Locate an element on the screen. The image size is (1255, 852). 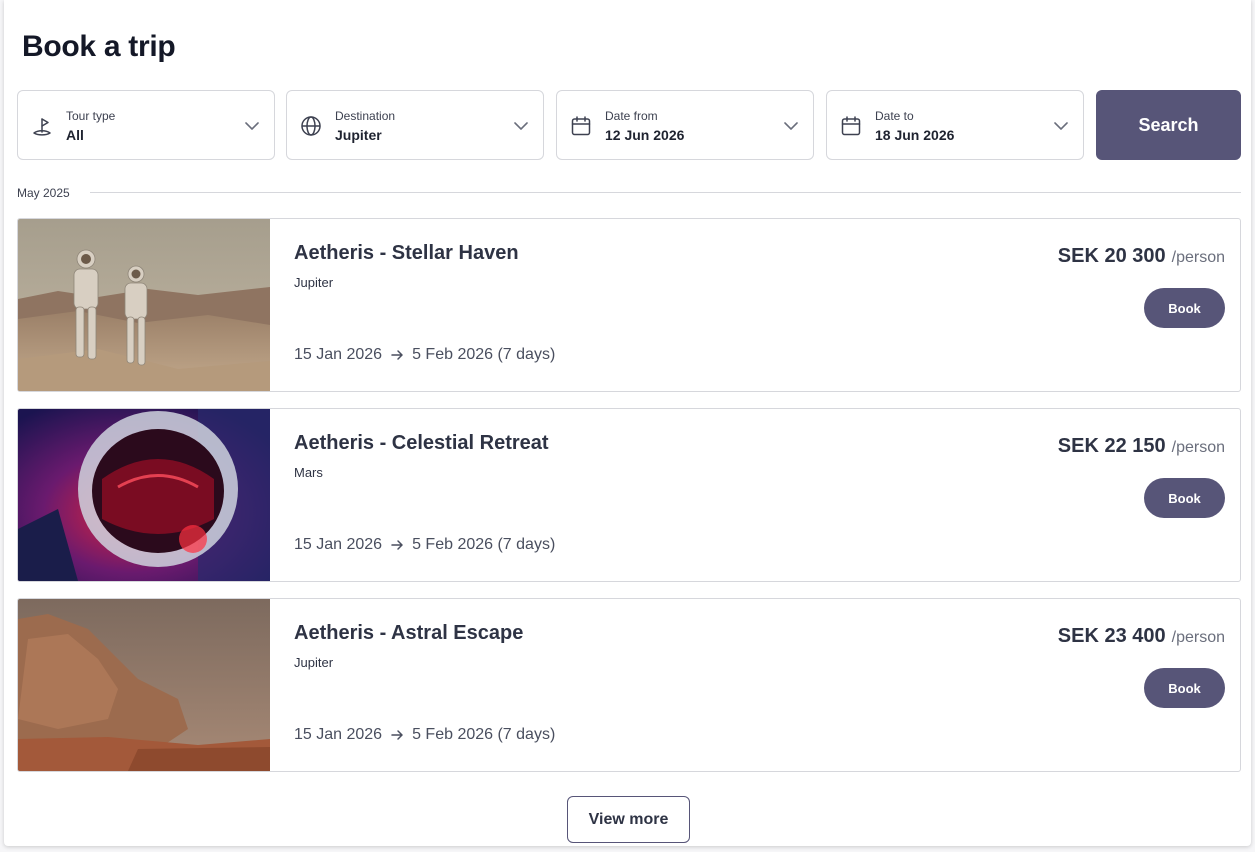
date-to-label: Date to is located at coordinates (894, 116).